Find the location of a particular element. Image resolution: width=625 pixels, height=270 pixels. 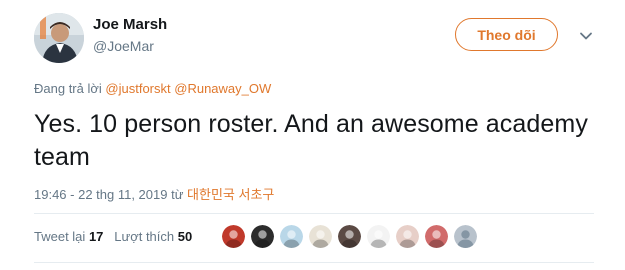

retweets-label: Tweet lại is located at coordinates (60, 236).